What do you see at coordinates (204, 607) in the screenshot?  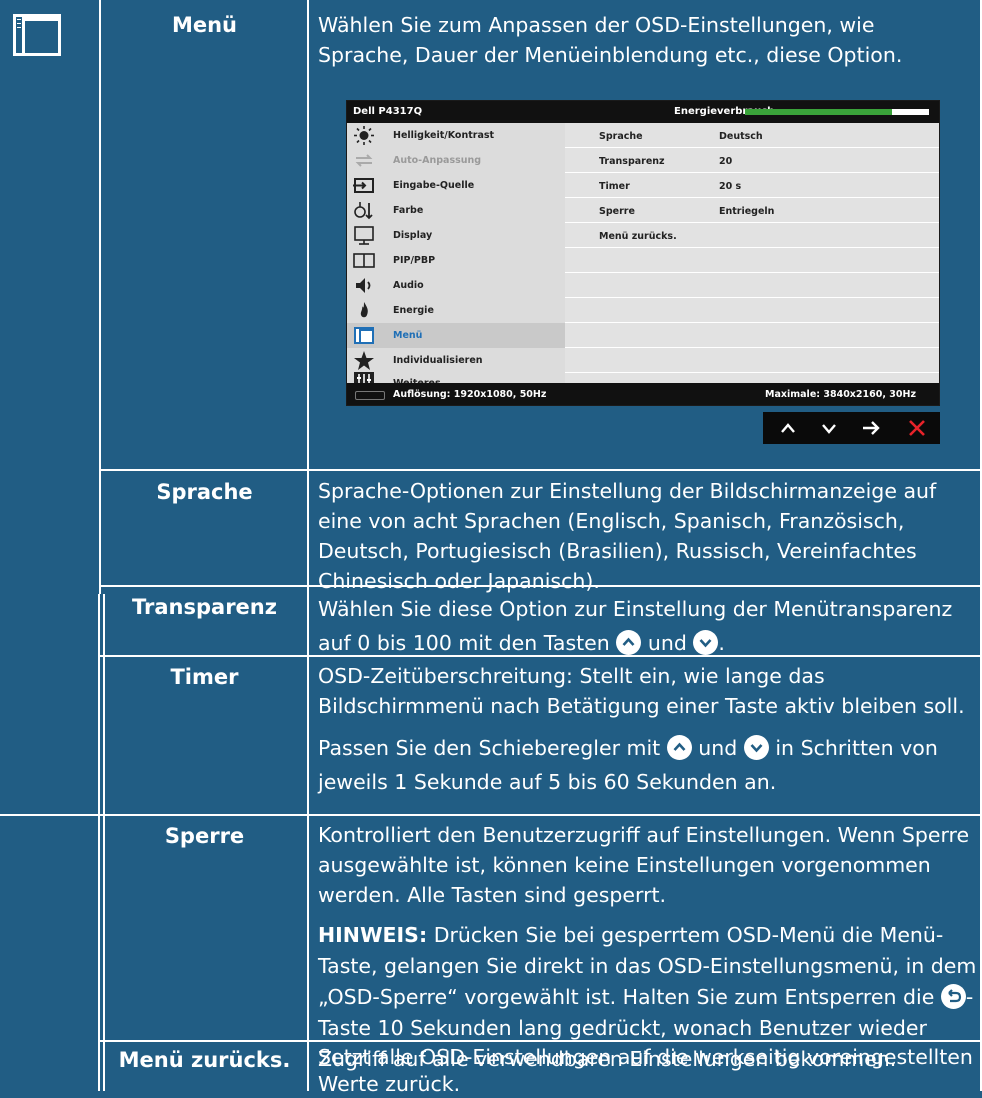 I see `row-title-transparenz: Transparenz` at bounding box center [204, 607].